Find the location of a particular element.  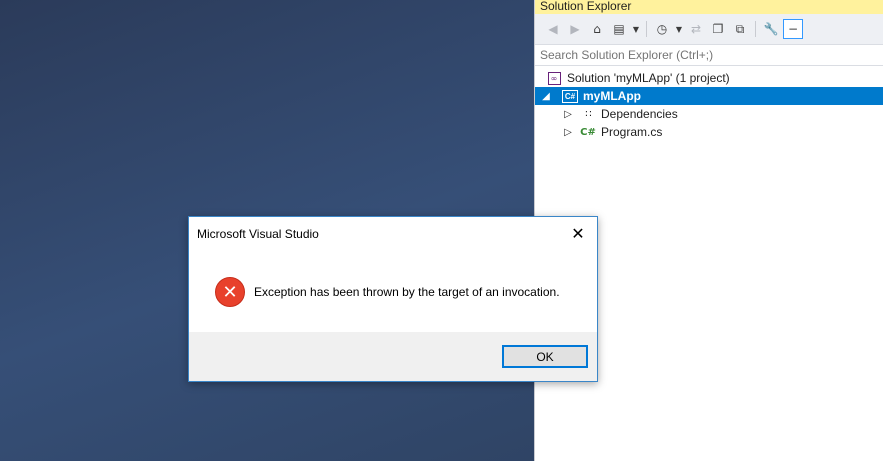

tree-item-dependencies: ▷ ∷ Dependencies is located at coordinates (709, 114).